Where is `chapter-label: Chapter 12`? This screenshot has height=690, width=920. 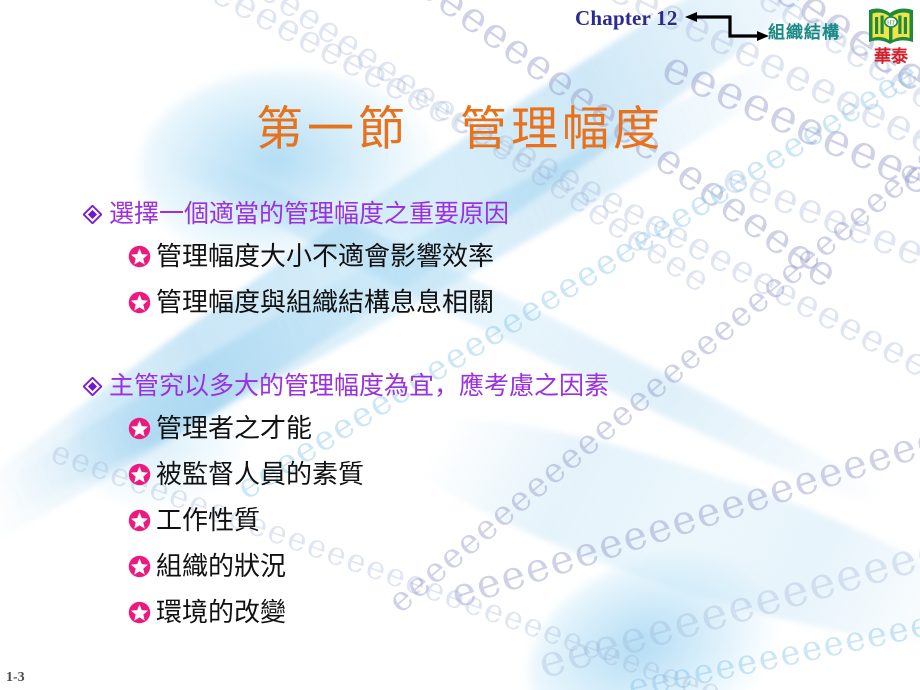 chapter-label: Chapter 12 is located at coordinates (626, 18).